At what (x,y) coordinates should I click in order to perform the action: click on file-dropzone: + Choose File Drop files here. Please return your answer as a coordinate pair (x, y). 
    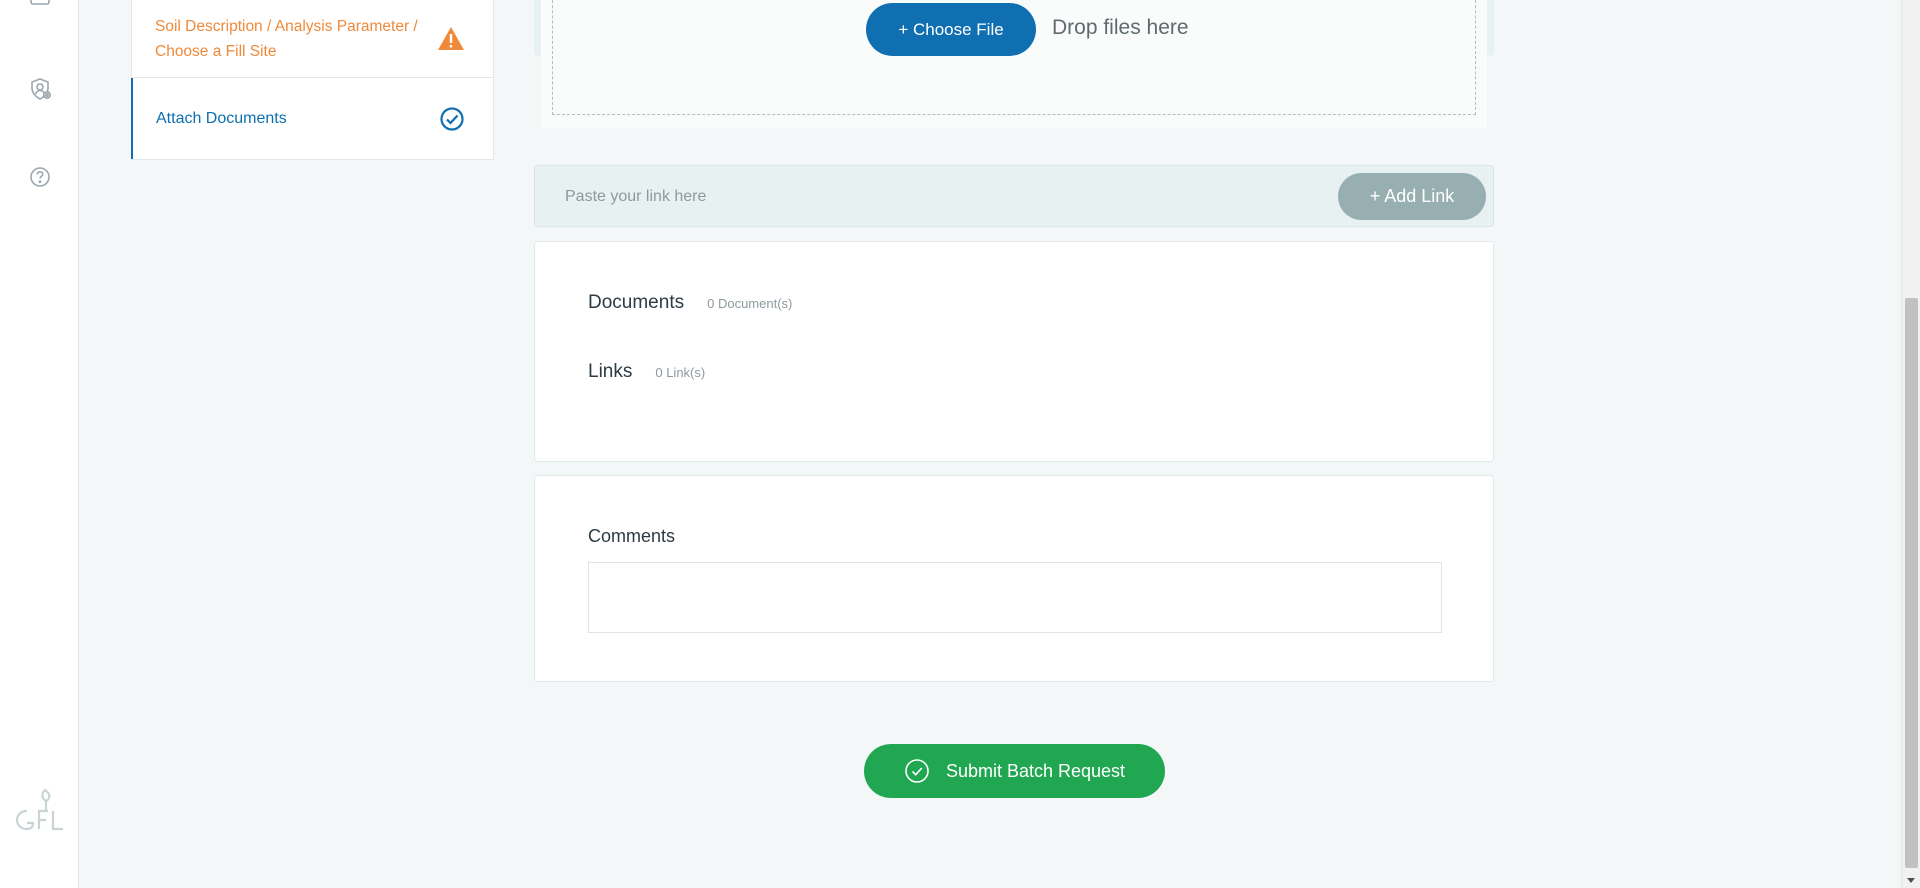
    Looking at the image, I should click on (1014, 57).